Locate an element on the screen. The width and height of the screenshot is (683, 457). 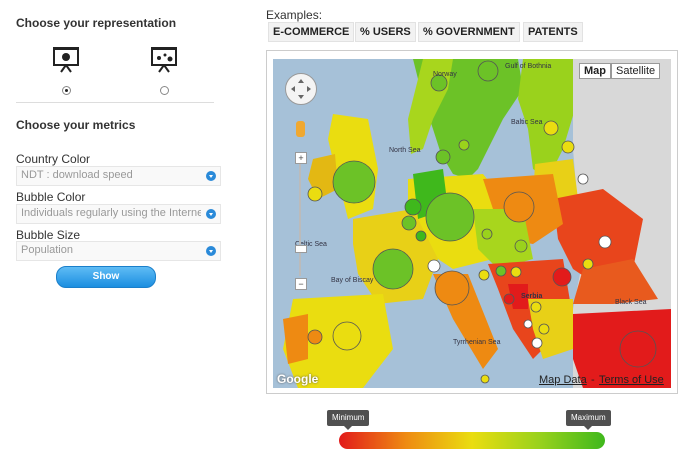
zoom-slider-handle is located at coordinates (301, 249).